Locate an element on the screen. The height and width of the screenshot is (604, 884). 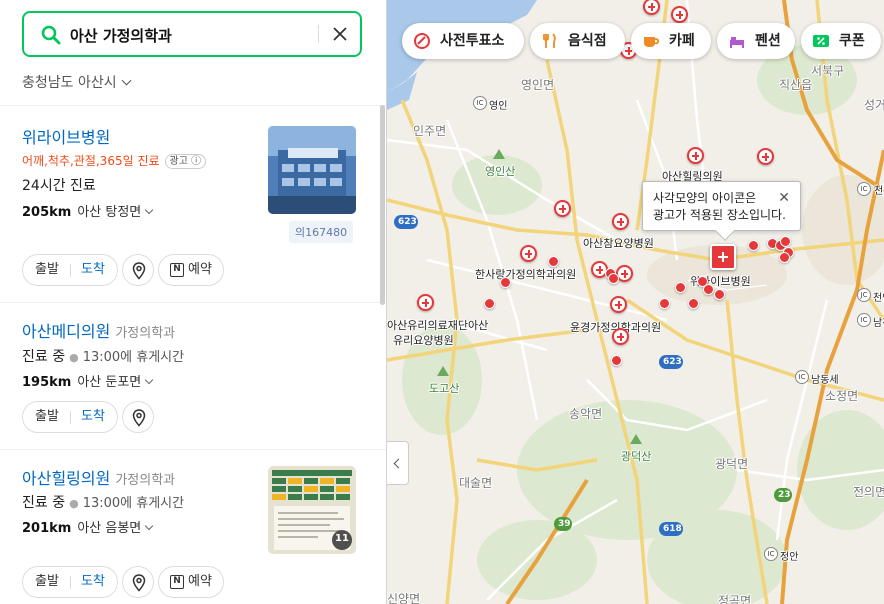
map-label: 성거 is located at coordinates (874, 105).